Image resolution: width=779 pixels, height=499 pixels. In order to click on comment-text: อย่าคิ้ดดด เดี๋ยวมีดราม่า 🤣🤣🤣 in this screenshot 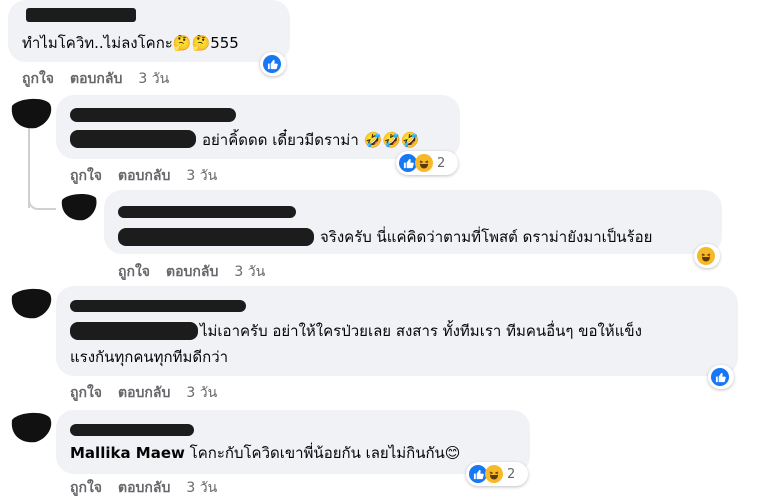, I will do `click(311, 140)`.